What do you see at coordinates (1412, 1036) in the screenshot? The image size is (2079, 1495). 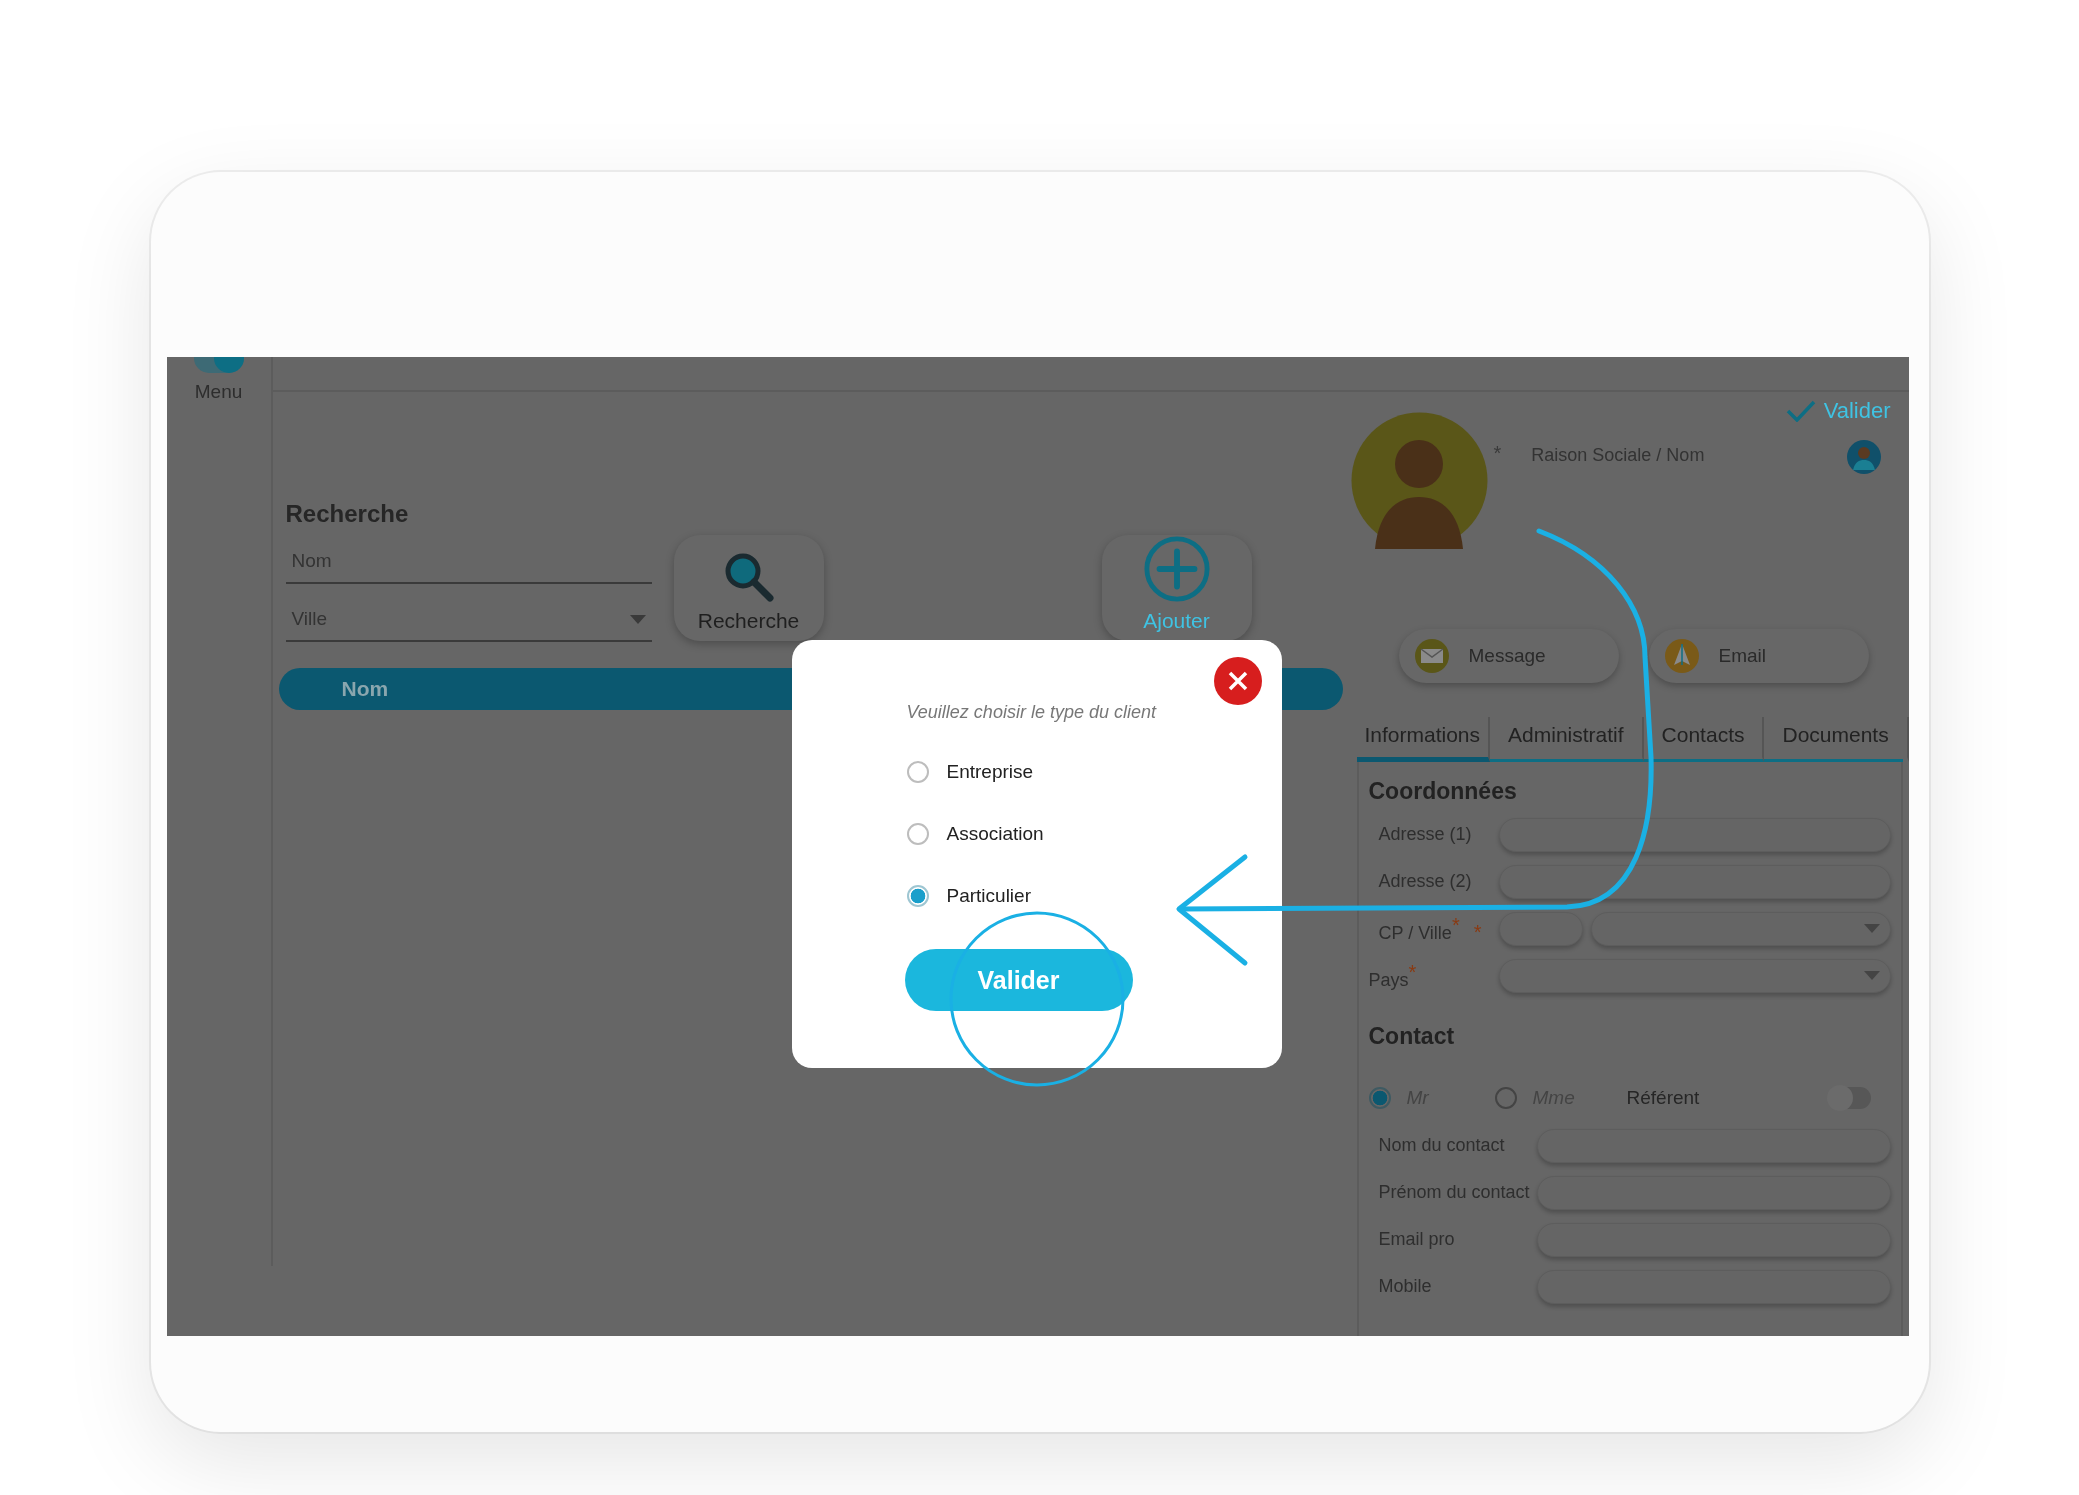 I see `section-title: Contact` at bounding box center [1412, 1036].